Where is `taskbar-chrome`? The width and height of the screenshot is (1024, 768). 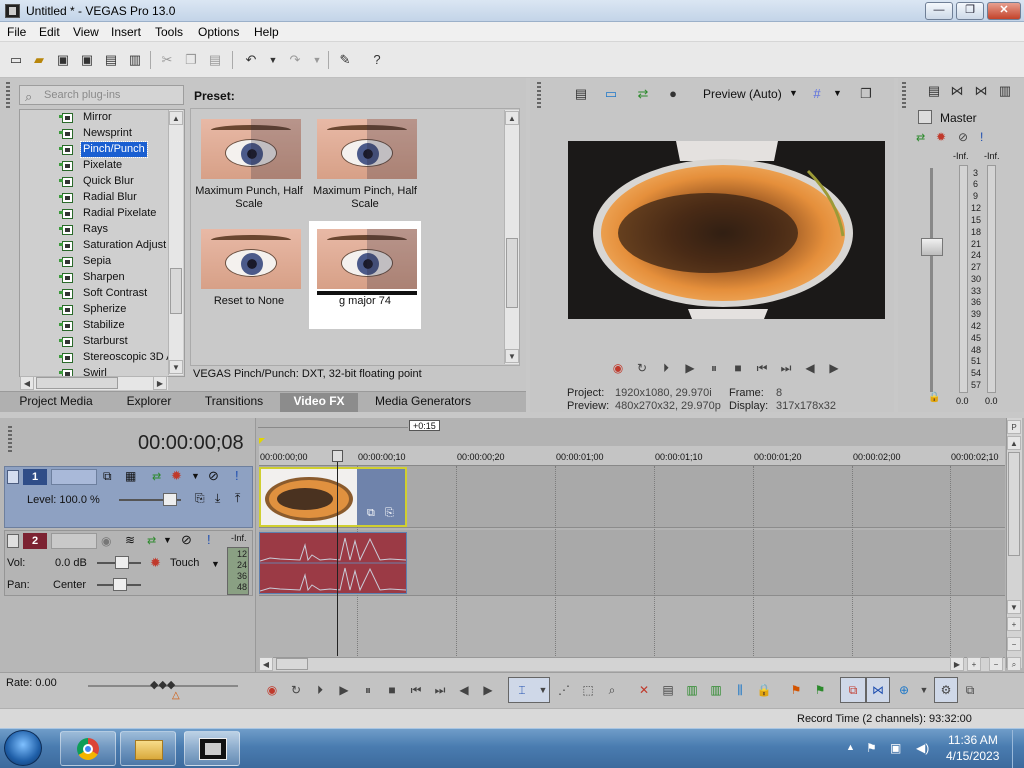
taskbar-chrome is located at coordinates (88, 748).